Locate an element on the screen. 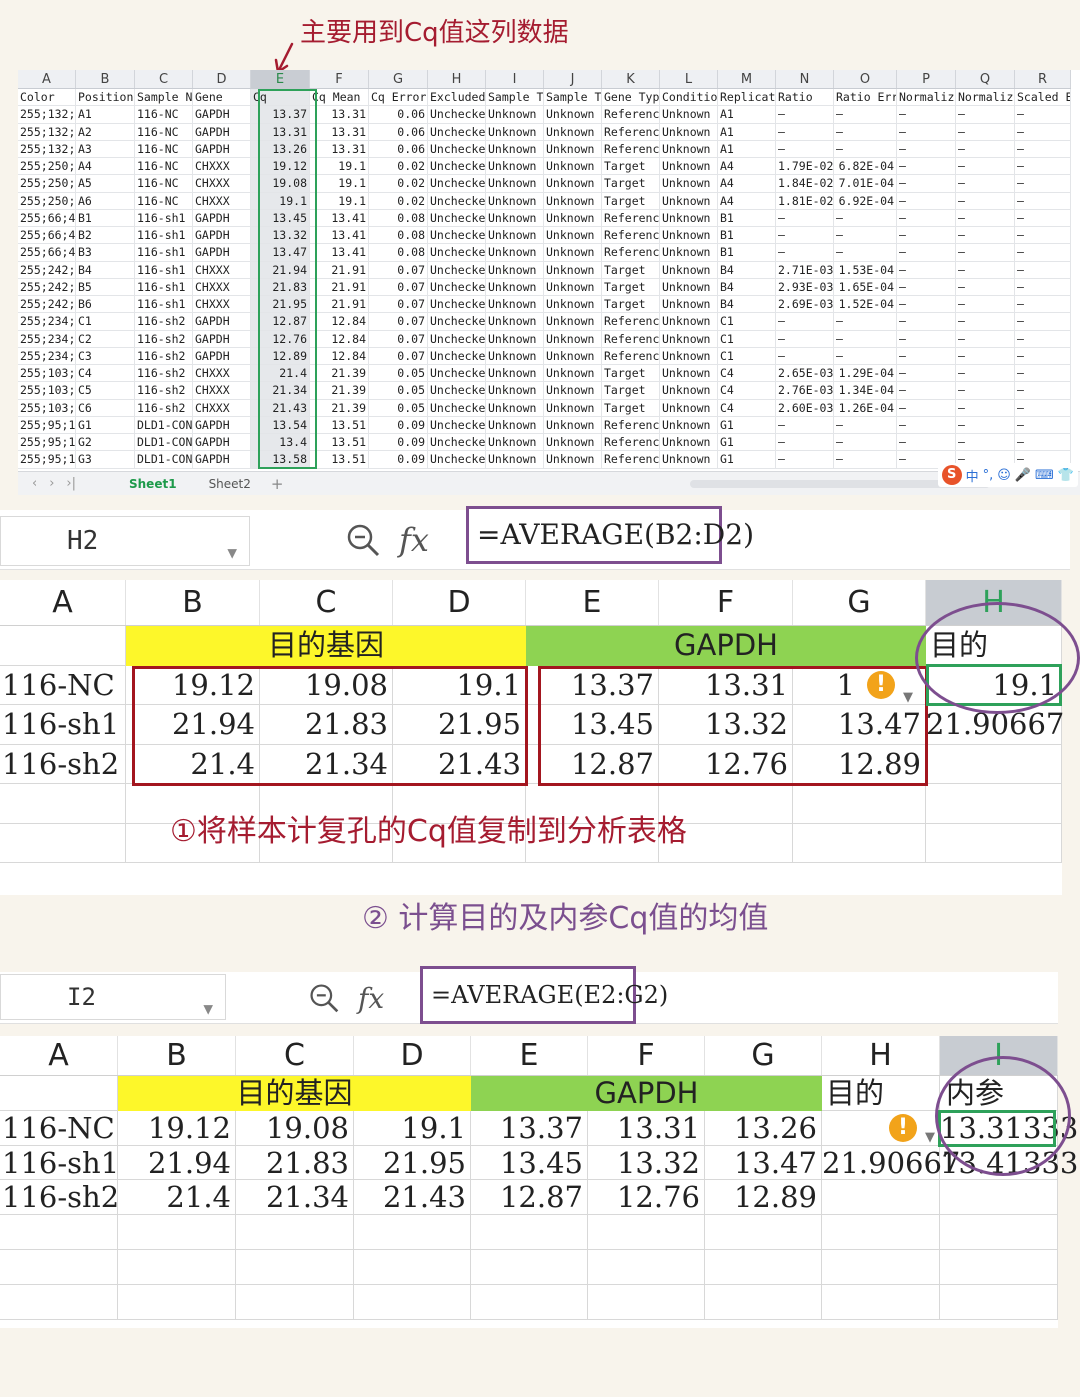  column-header-f: F is located at coordinates (726, 602).